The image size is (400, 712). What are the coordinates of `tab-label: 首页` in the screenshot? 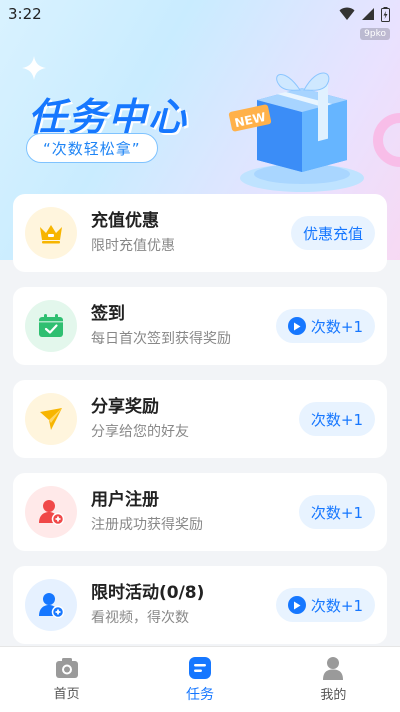 It's located at (66, 694).